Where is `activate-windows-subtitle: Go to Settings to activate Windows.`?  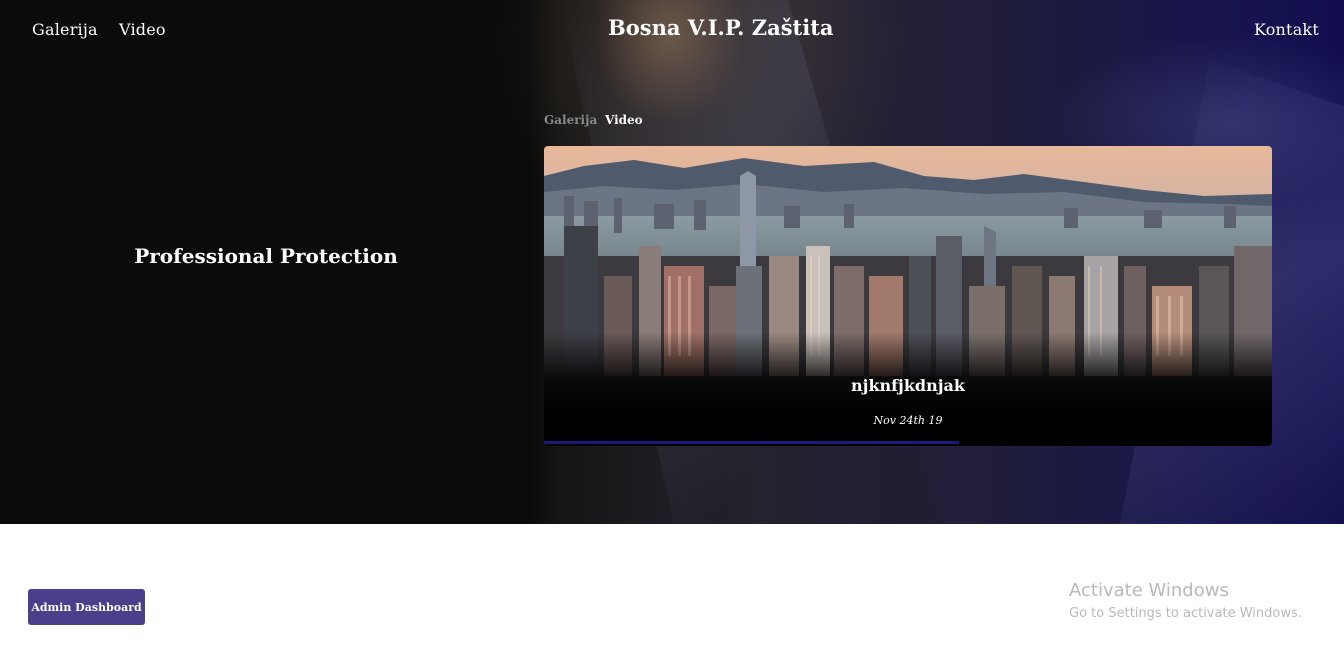 activate-windows-subtitle: Go to Settings to activate Windows. is located at coordinates (1185, 613).